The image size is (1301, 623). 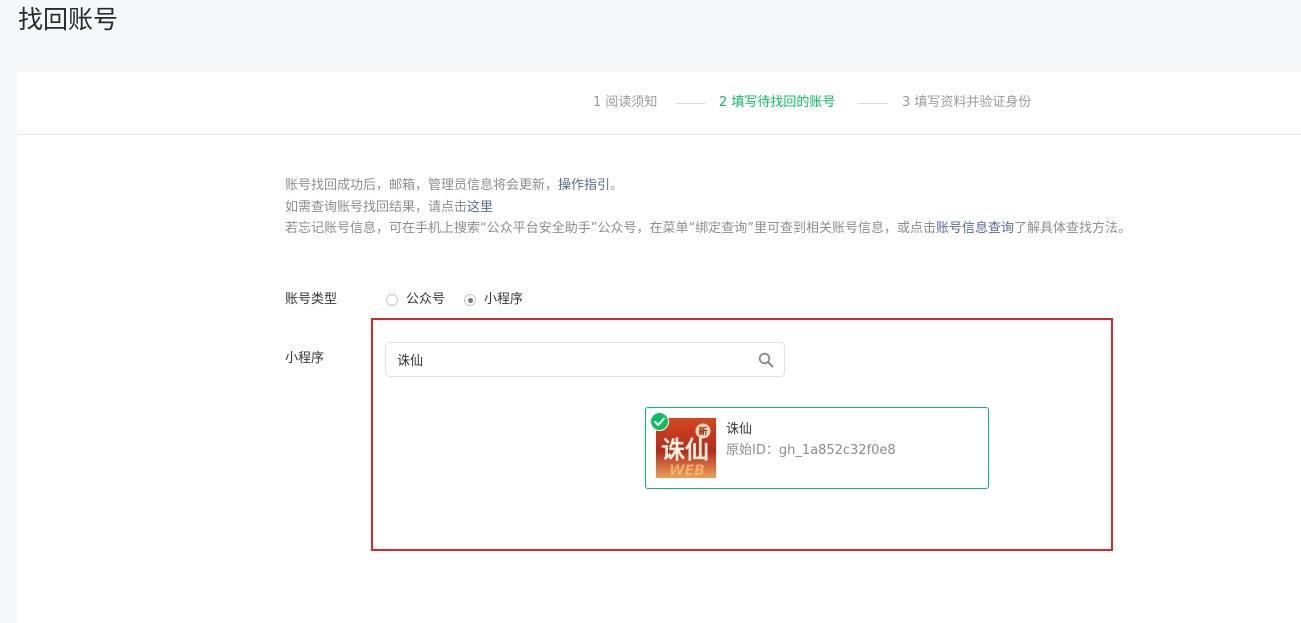 I want to click on account-type-label: 账号类型, so click(x=311, y=299).